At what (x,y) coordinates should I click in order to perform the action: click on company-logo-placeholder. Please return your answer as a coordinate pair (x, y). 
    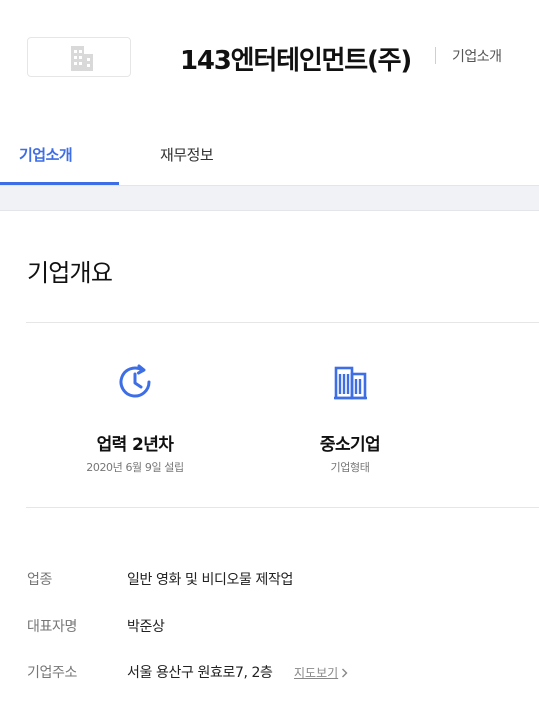
    Looking at the image, I should click on (79, 57).